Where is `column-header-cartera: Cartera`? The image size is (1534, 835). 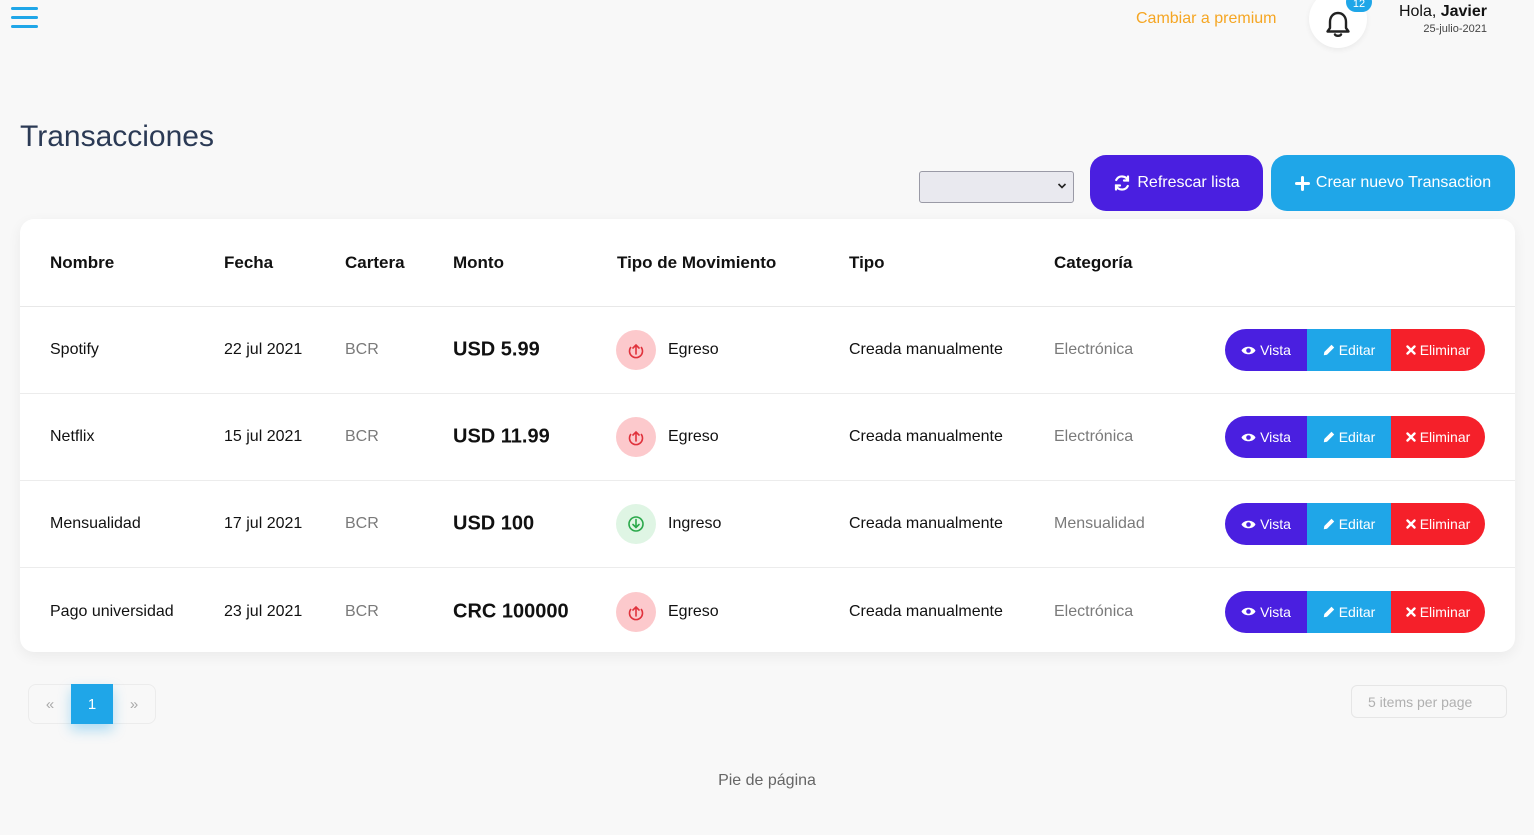 column-header-cartera: Cartera is located at coordinates (375, 262).